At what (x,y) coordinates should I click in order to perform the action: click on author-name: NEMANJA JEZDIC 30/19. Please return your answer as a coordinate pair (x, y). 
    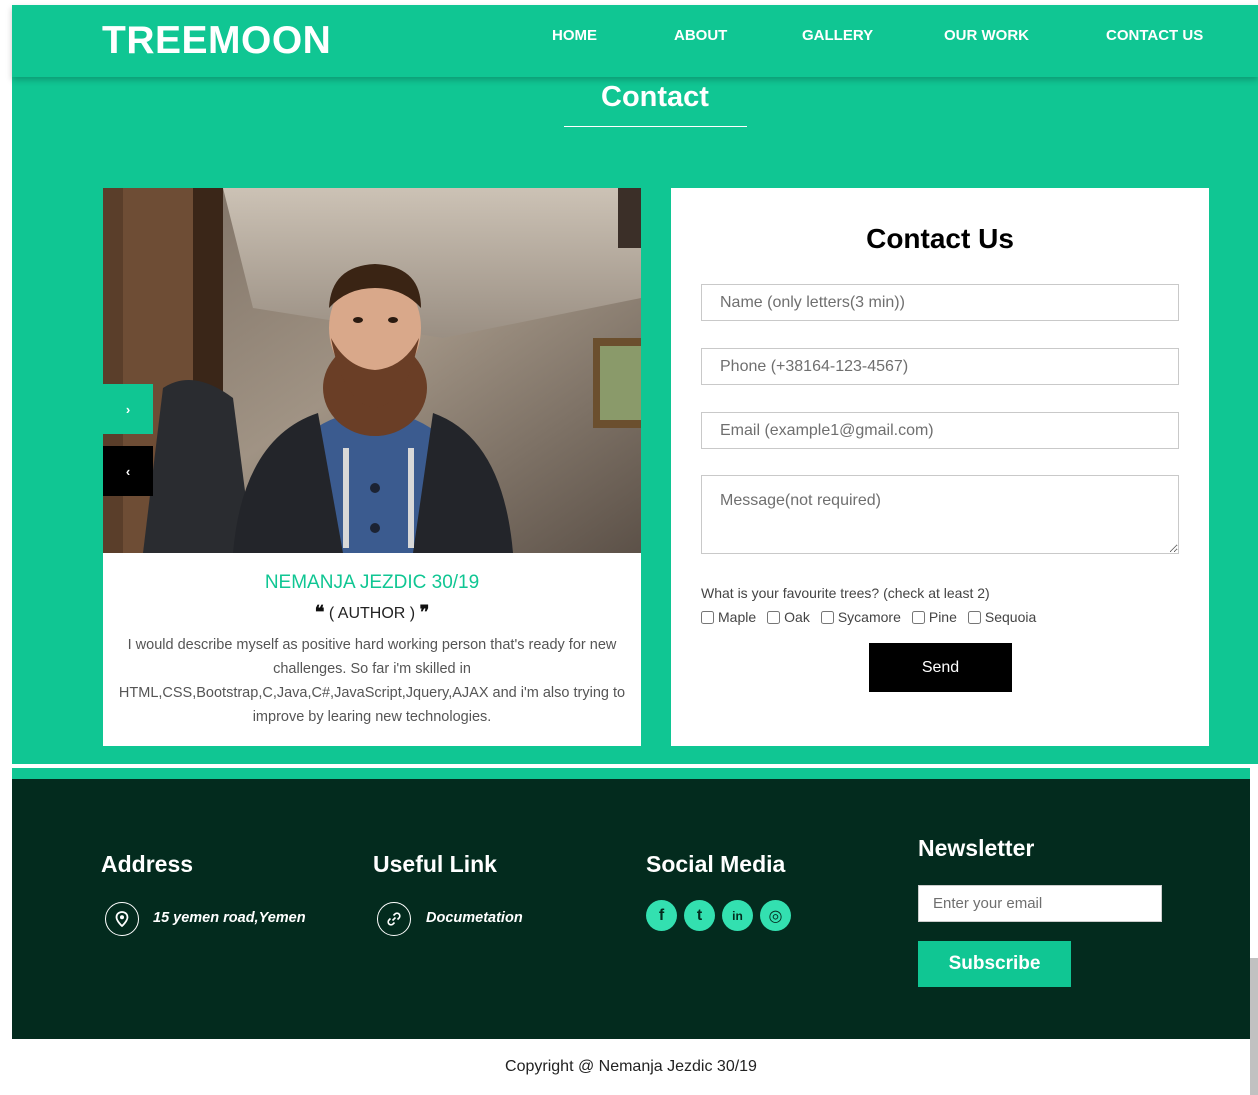
    Looking at the image, I should click on (372, 582).